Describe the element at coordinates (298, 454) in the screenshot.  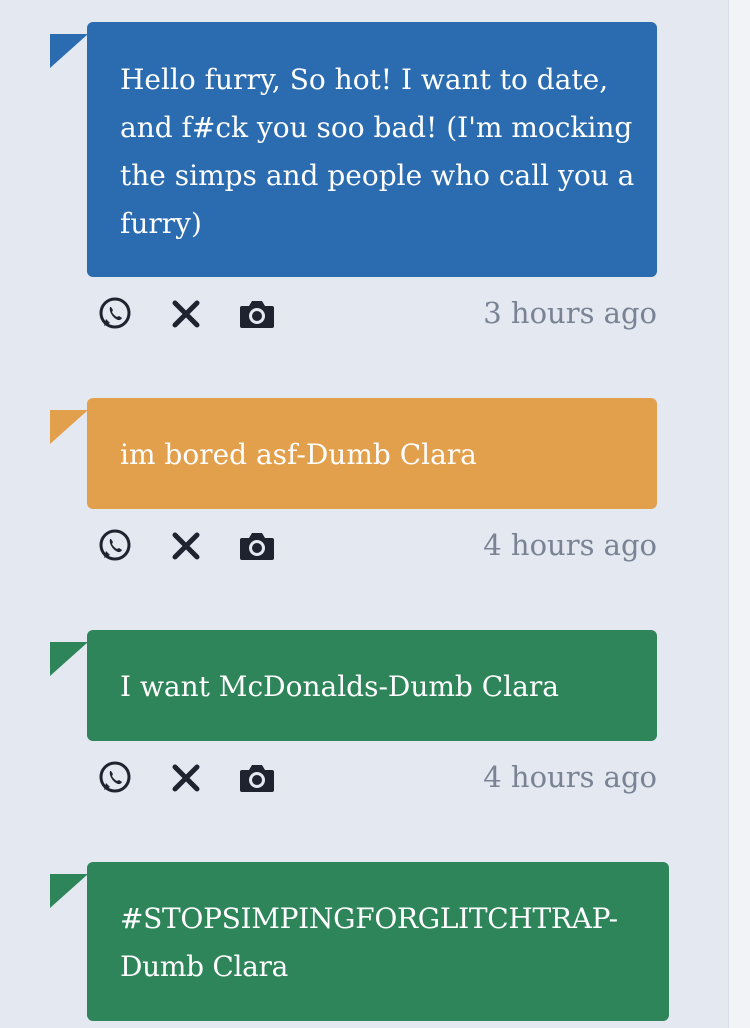
I see `message-text: im bored asf-Dumb Clara` at that location.